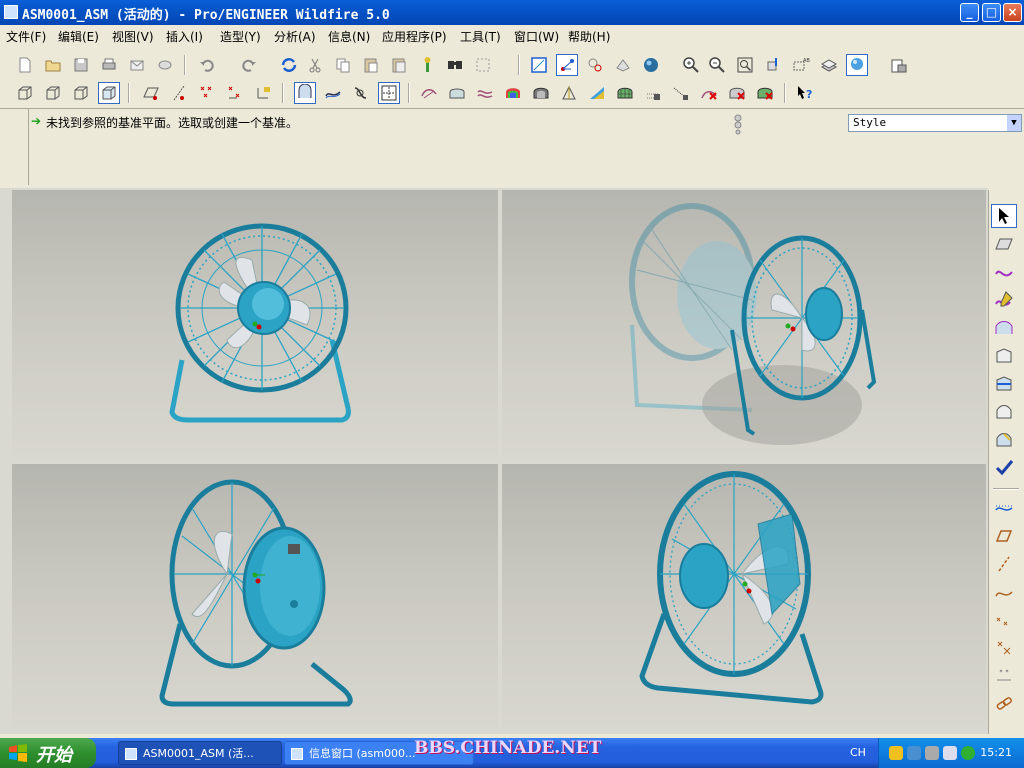  What do you see at coordinates (1004, 272) in the screenshot?
I see `curve-style-icon` at bounding box center [1004, 272].